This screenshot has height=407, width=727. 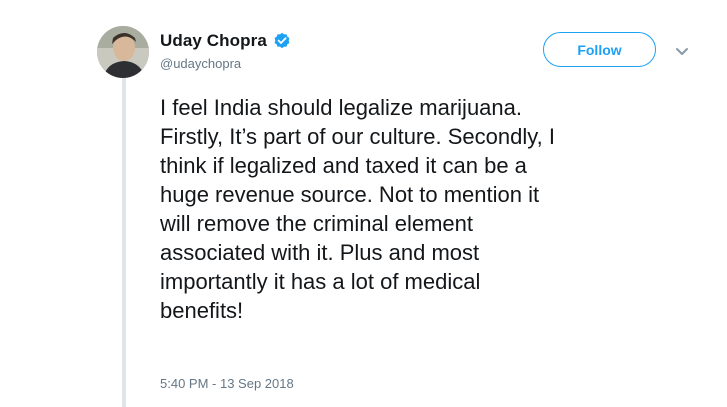 What do you see at coordinates (682, 49) in the screenshot?
I see `chevron-down-icon` at bounding box center [682, 49].